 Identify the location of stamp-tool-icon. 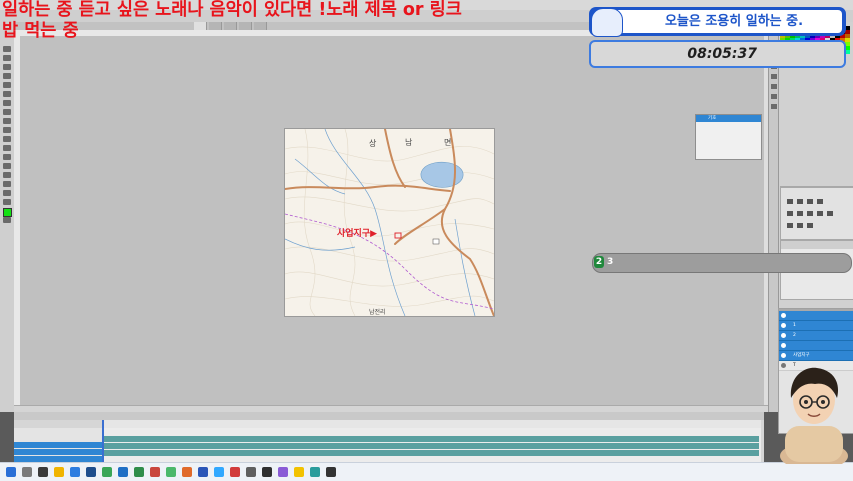
(7, 121).